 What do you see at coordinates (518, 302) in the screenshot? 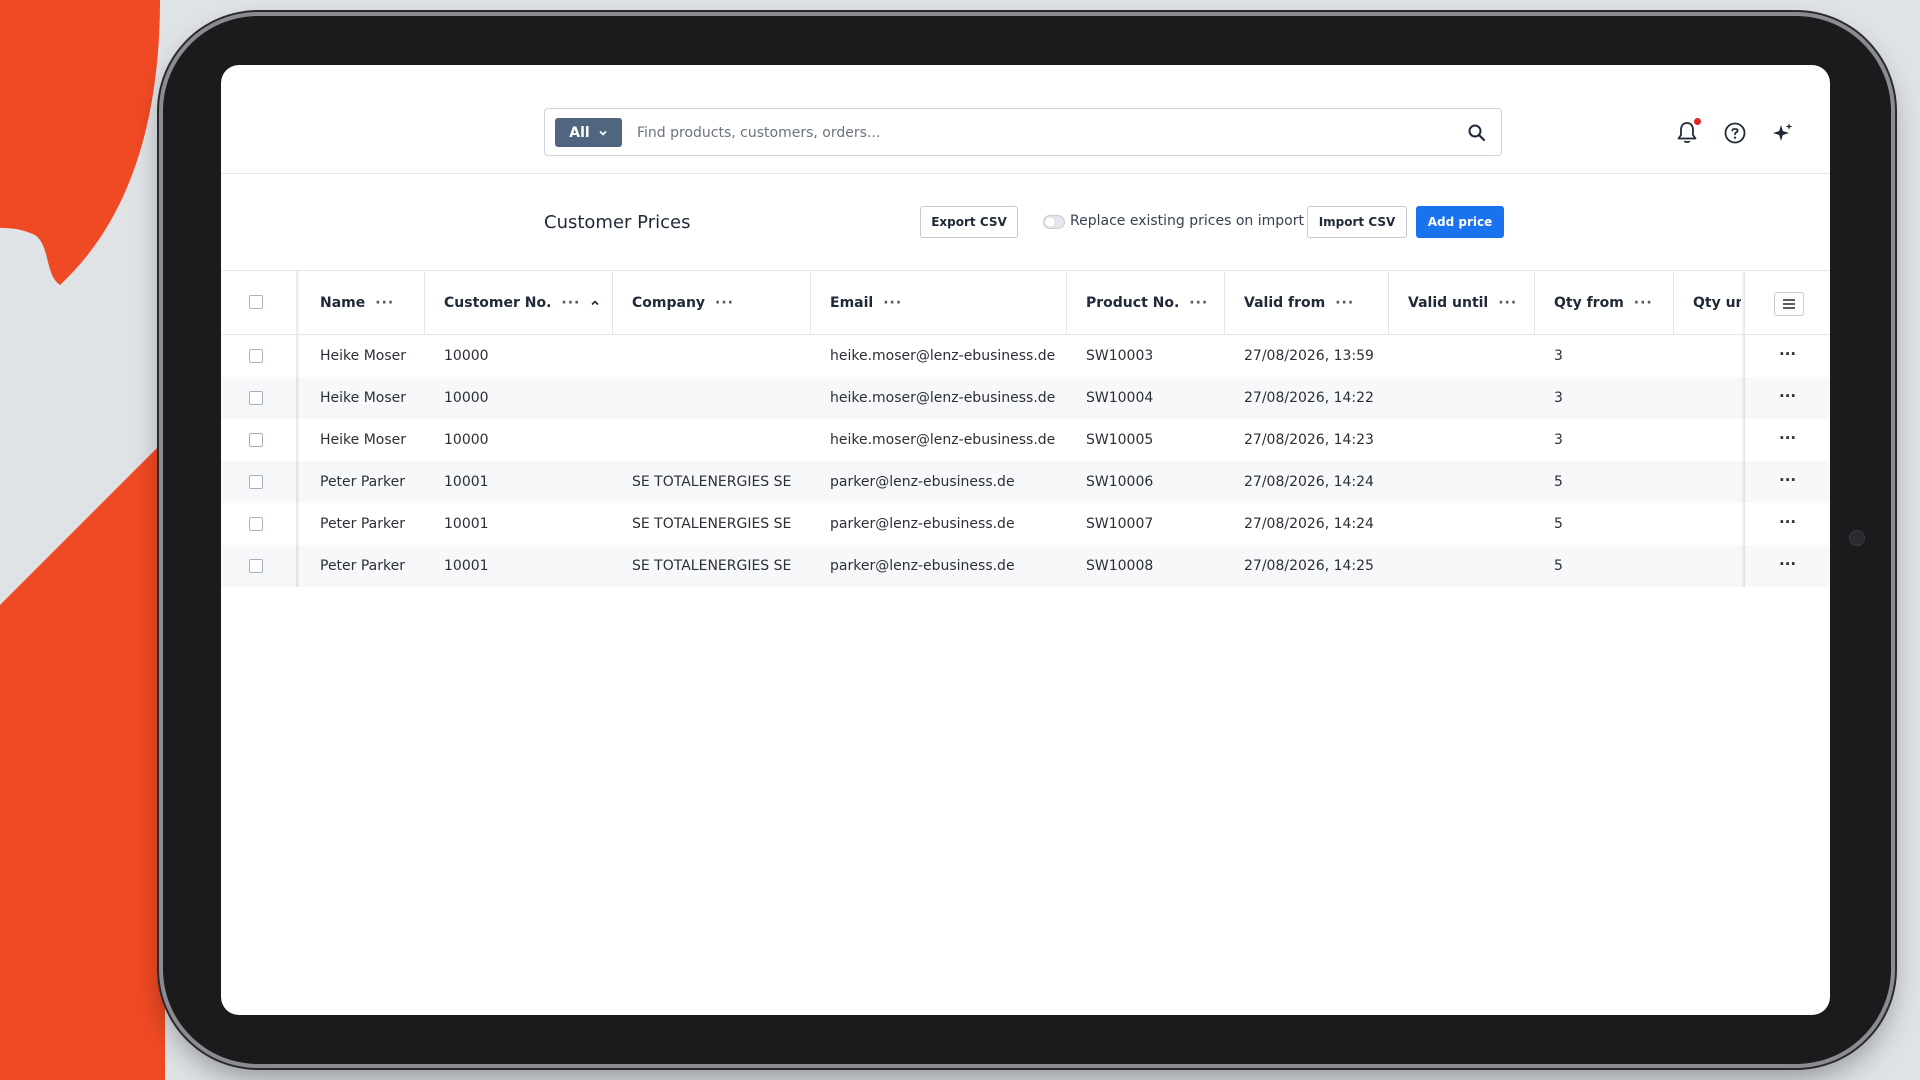
I see `column-header-customer-no: Customer No. ···` at bounding box center [518, 302].